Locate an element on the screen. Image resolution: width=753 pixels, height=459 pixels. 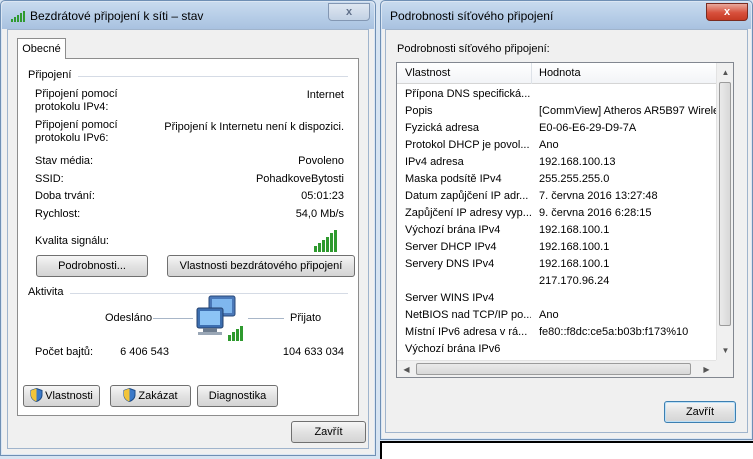
table-row: Protokol DHCP je povol... Ano is located at coordinates (556, 145).